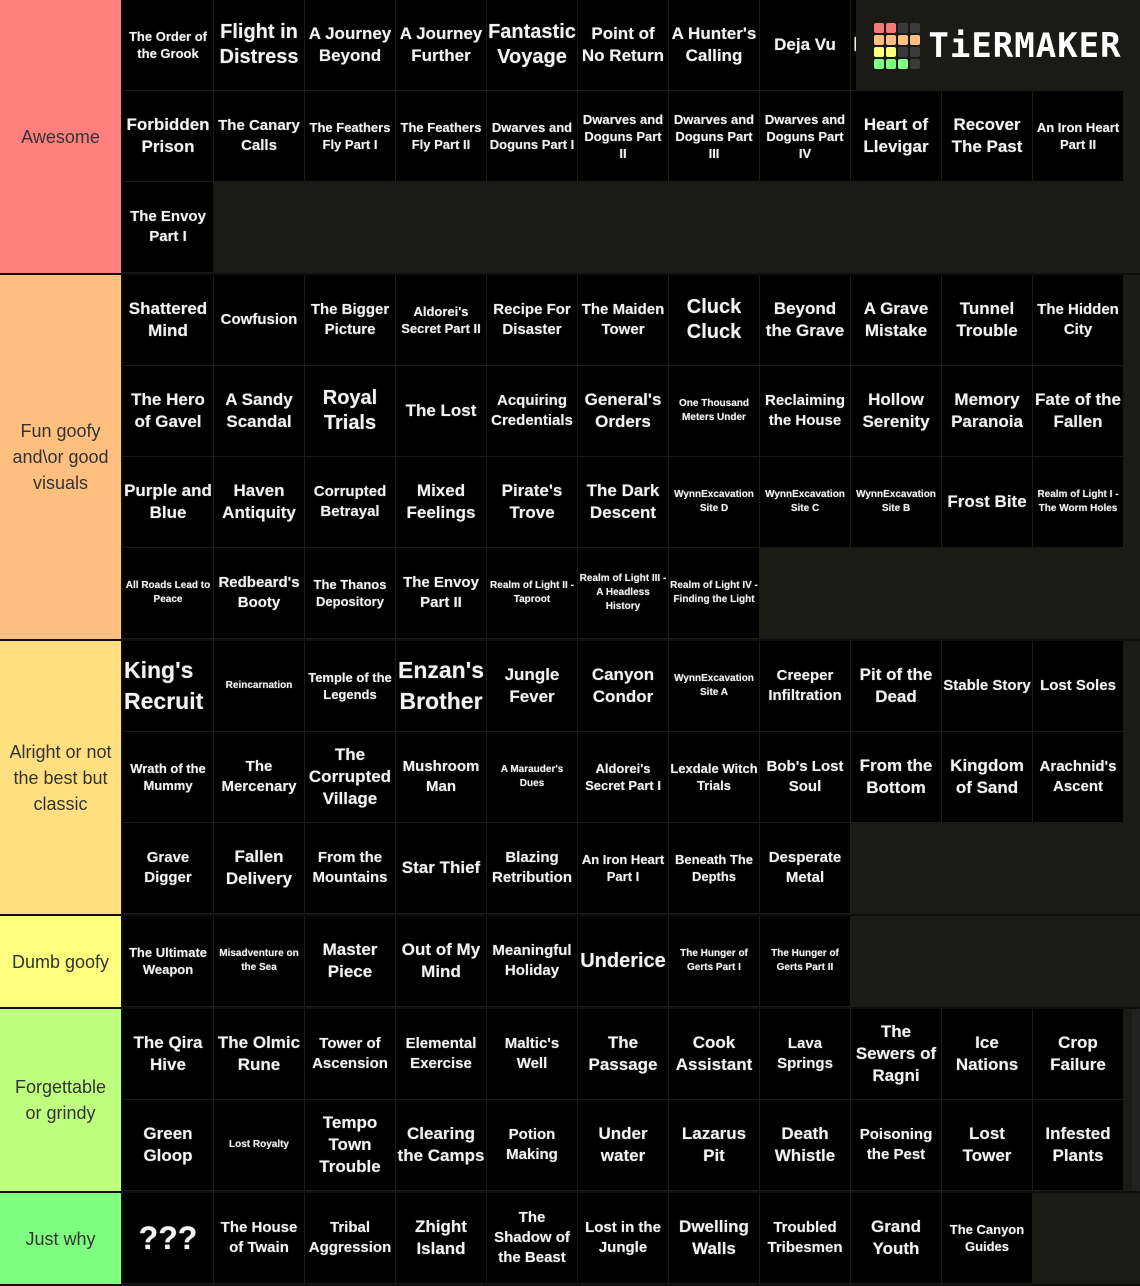 Image resolution: width=1140 pixels, height=1286 pixels. Describe the element at coordinates (896, 502) in the screenshot. I see `tier-item: WynnExcavation Site B` at that location.